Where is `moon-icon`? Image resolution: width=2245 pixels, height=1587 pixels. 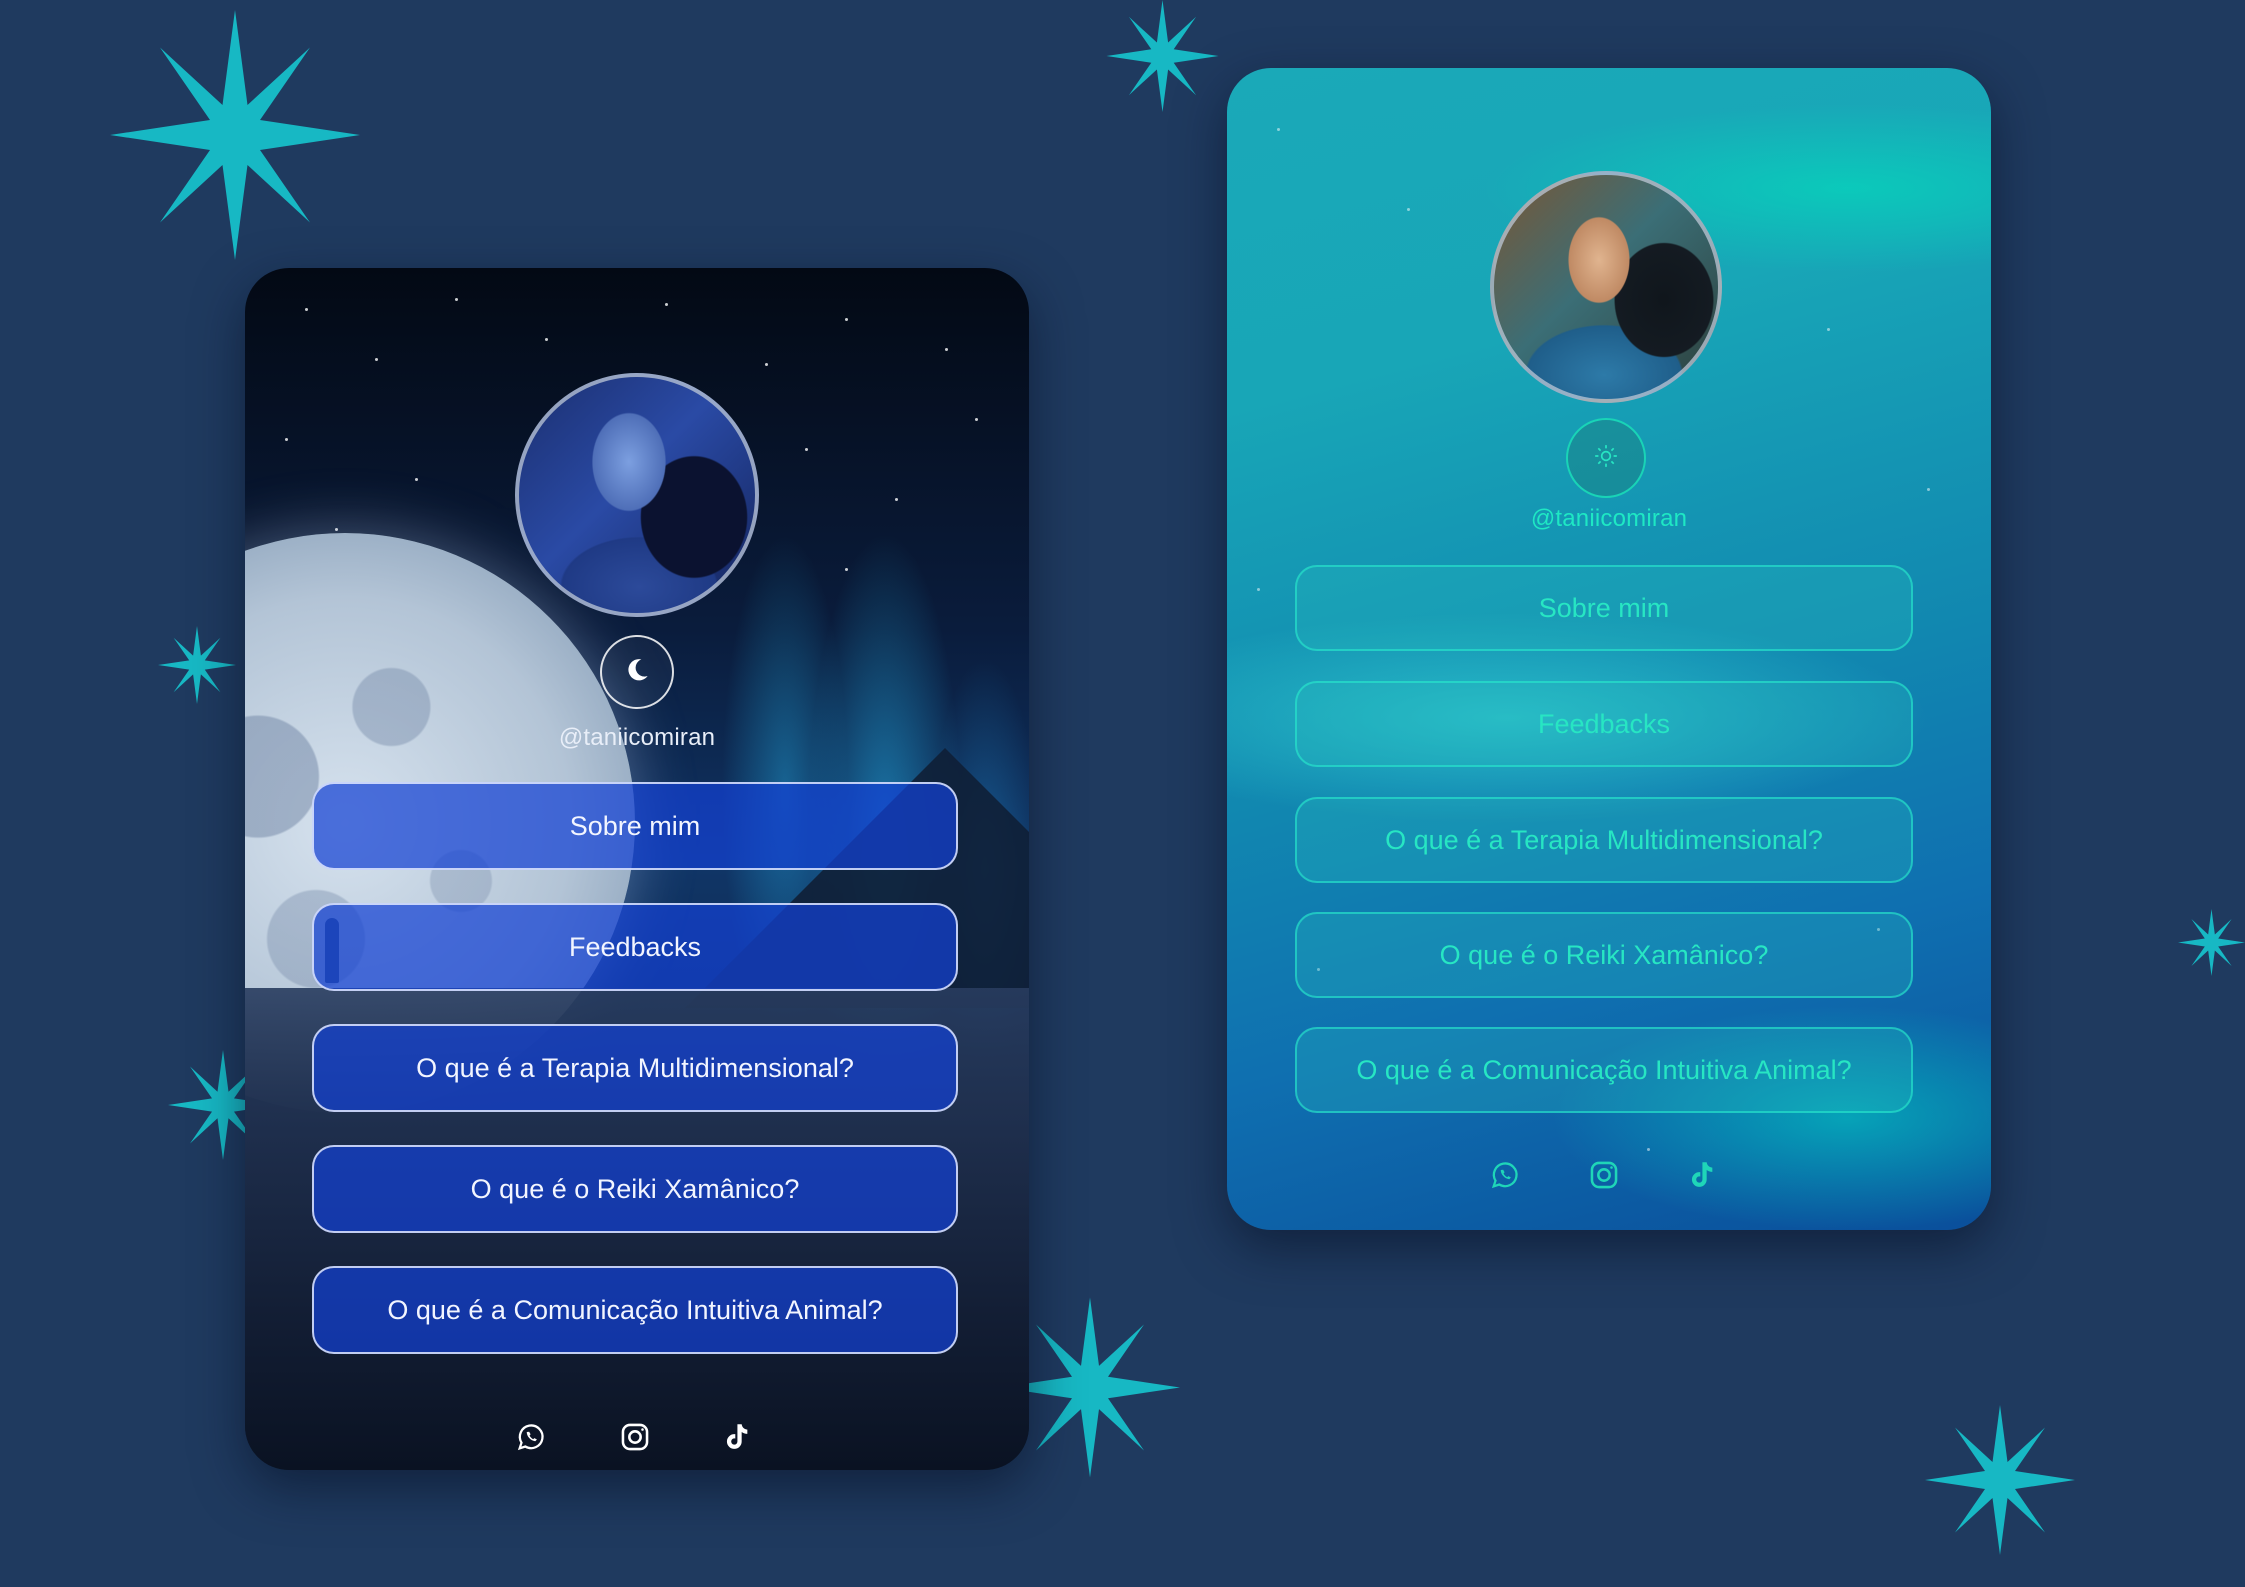 moon-icon is located at coordinates (637, 672).